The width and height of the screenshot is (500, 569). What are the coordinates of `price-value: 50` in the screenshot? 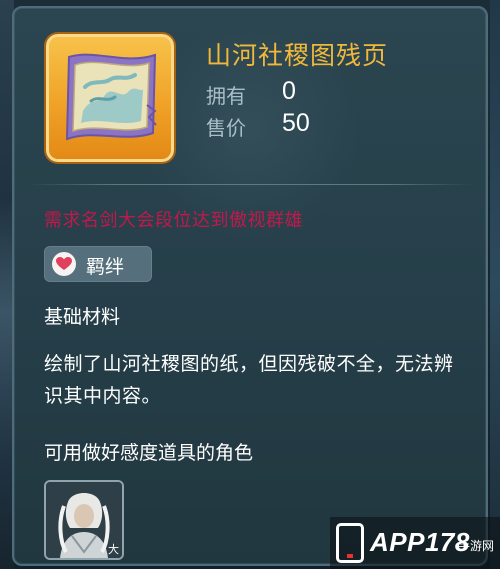 It's located at (296, 123).